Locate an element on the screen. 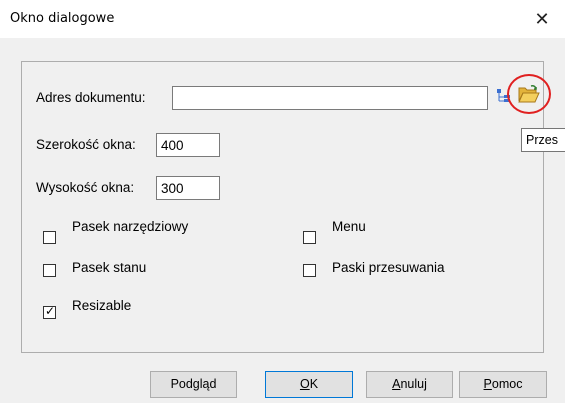  close-icon: ✕ is located at coordinates (542, 19).